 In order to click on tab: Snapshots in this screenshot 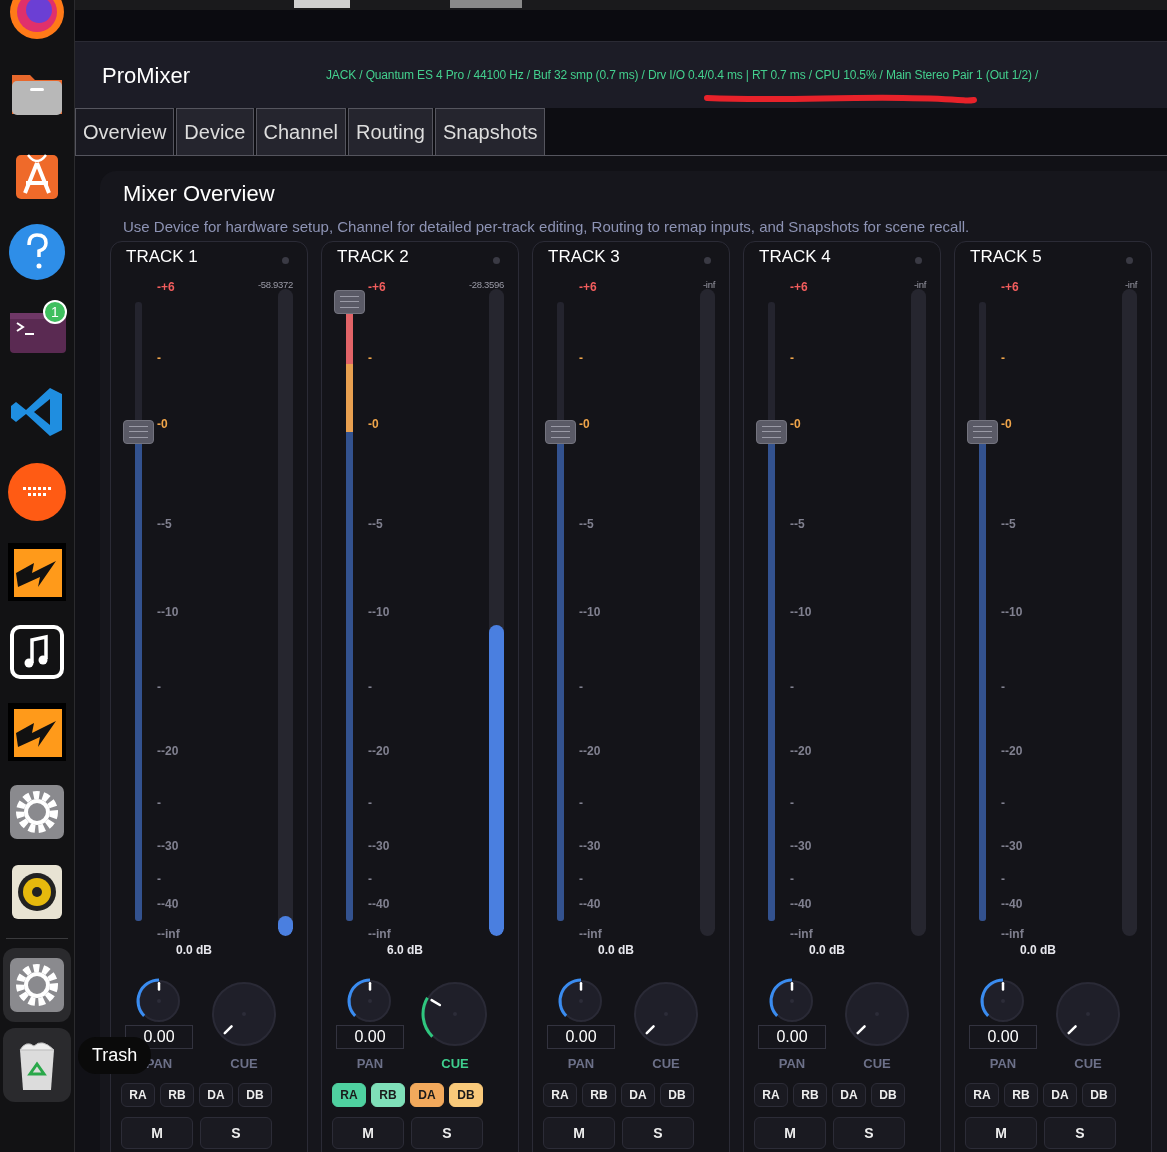, I will do `click(490, 131)`.